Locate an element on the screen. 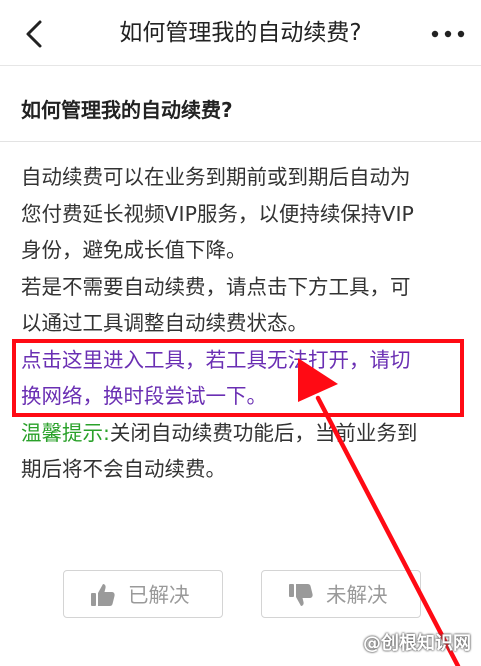  watermark: @创根知识网 is located at coordinates (417, 643).